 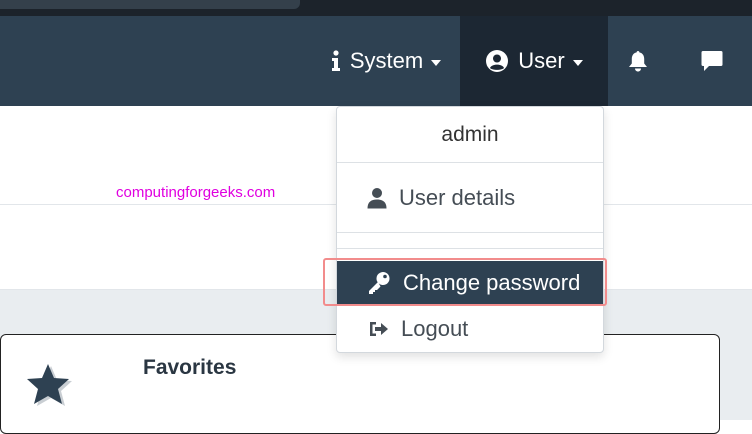 I want to click on menu-item-label: User details, so click(x=457, y=197).